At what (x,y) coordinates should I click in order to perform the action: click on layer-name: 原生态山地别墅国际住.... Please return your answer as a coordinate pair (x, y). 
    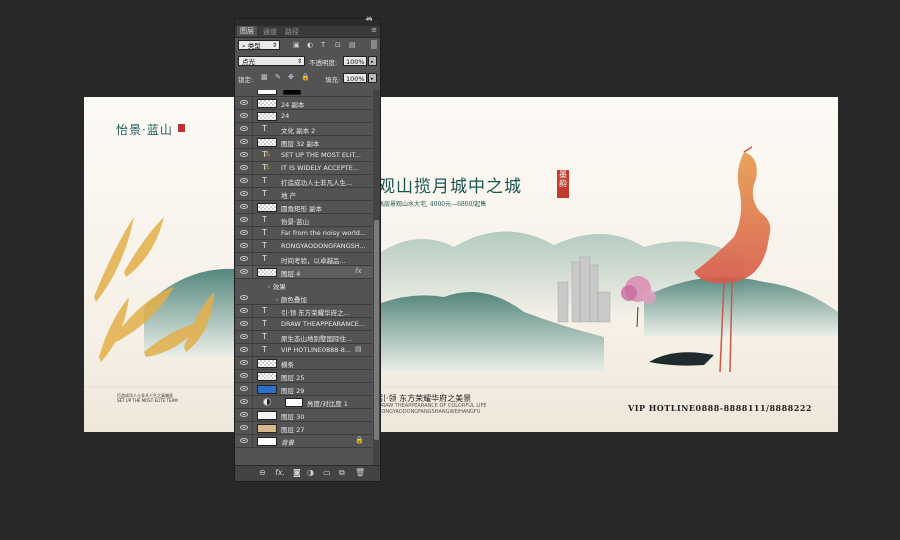
    Looking at the image, I should click on (316, 338).